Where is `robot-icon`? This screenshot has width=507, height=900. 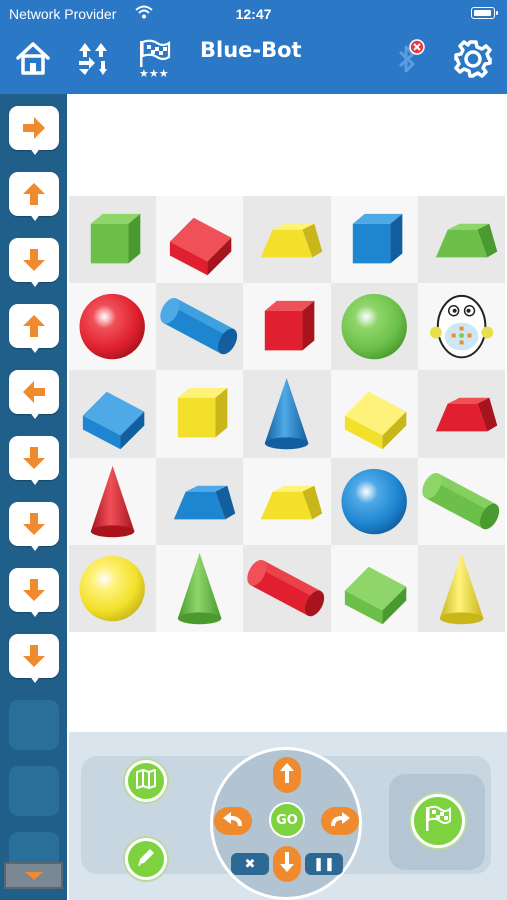
robot-icon is located at coordinates (461, 327).